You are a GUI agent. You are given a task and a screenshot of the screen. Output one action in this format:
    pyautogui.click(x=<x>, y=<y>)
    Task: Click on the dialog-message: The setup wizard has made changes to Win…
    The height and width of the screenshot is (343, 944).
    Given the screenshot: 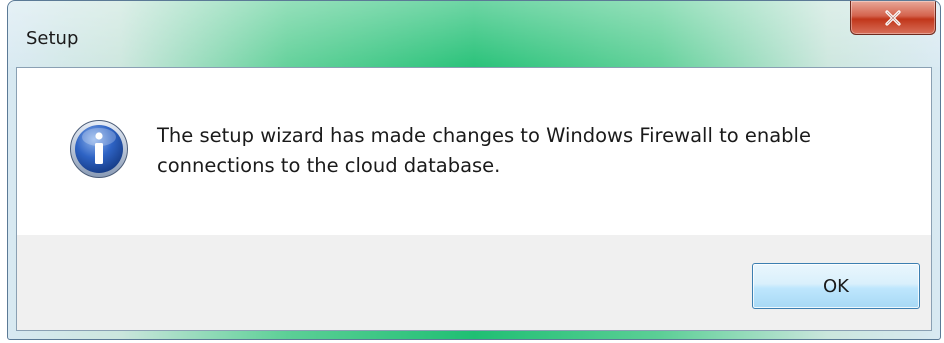 What is the action you would take?
    pyautogui.click(x=484, y=150)
    